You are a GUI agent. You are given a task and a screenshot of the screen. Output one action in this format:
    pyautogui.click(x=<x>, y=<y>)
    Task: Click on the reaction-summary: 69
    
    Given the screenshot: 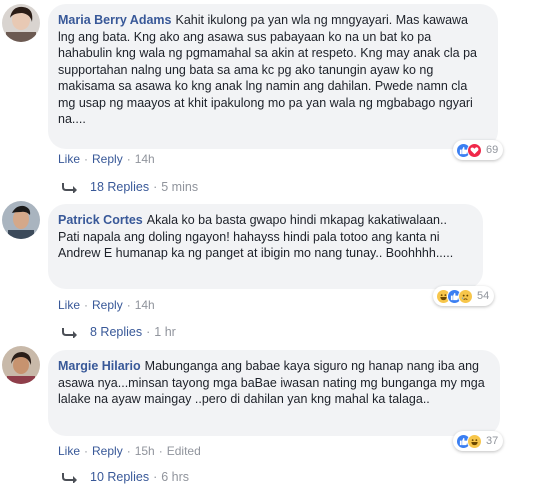 What is the action you would take?
    pyautogui.click(x=478, y=150)
    